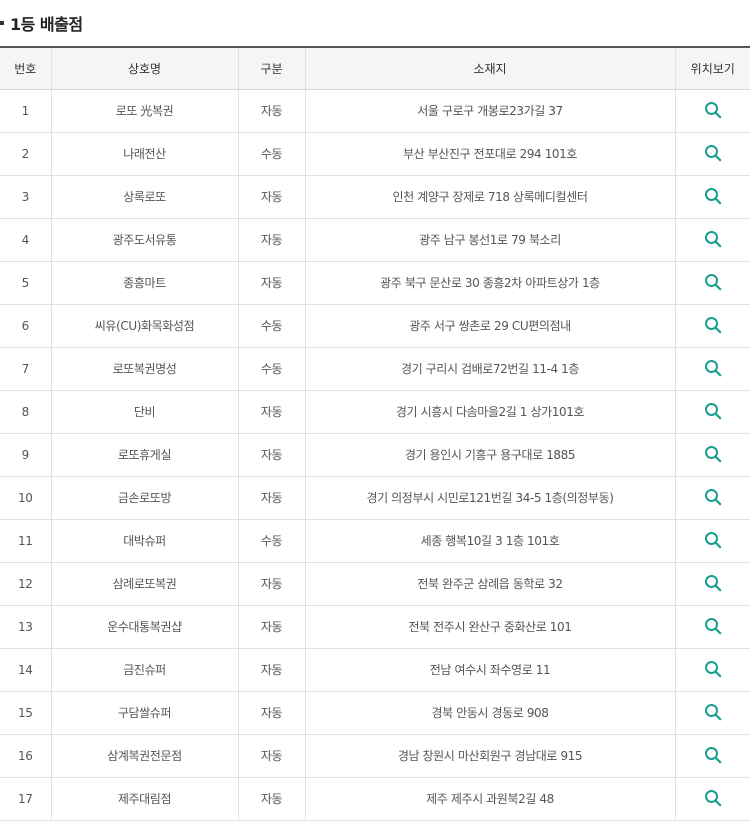 The height and width of the screenshot is (822, 750). Describe the element at coordinates (26, 154) in the screenshot. I see `row-number: 2` at that location.